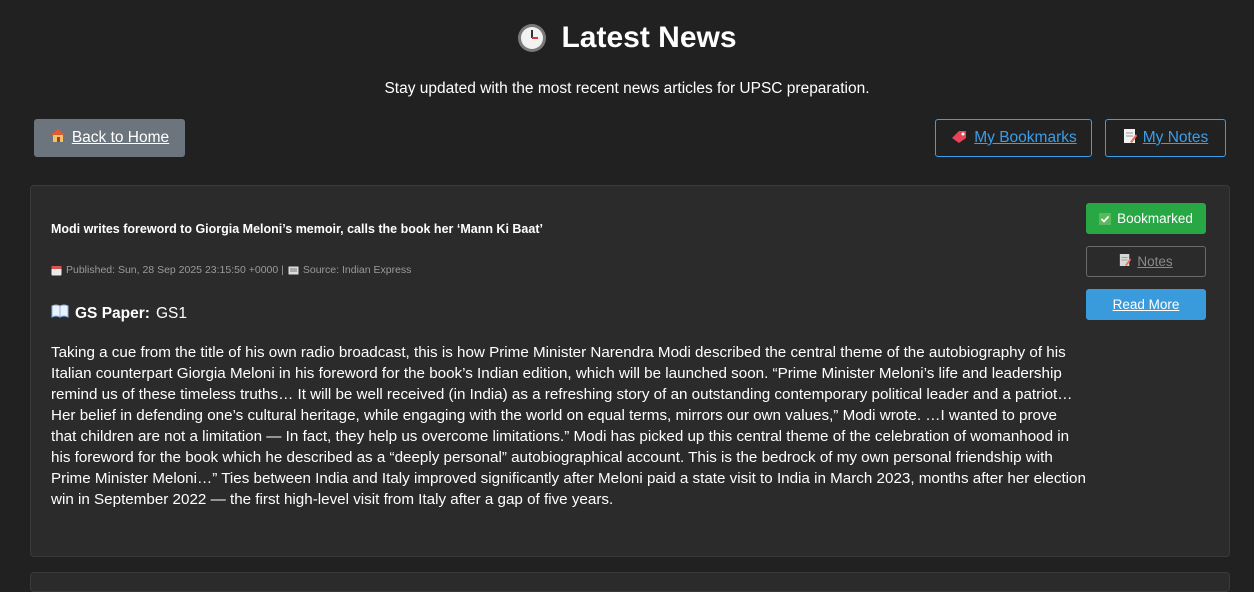  I want to click on my-notes-button: My Notes, so click(1165, 138).